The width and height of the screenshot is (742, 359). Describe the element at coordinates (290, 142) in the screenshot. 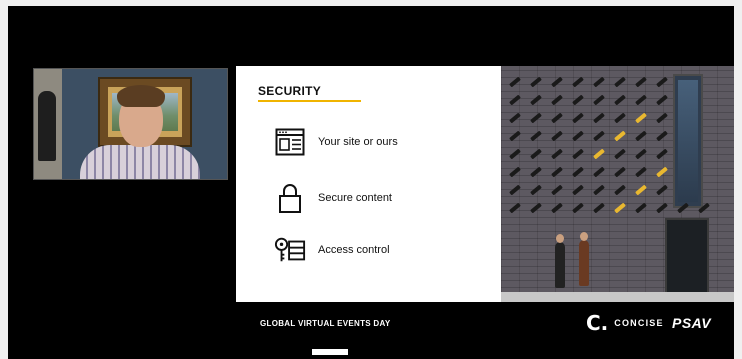

I see `browser-window-icon` at that location.